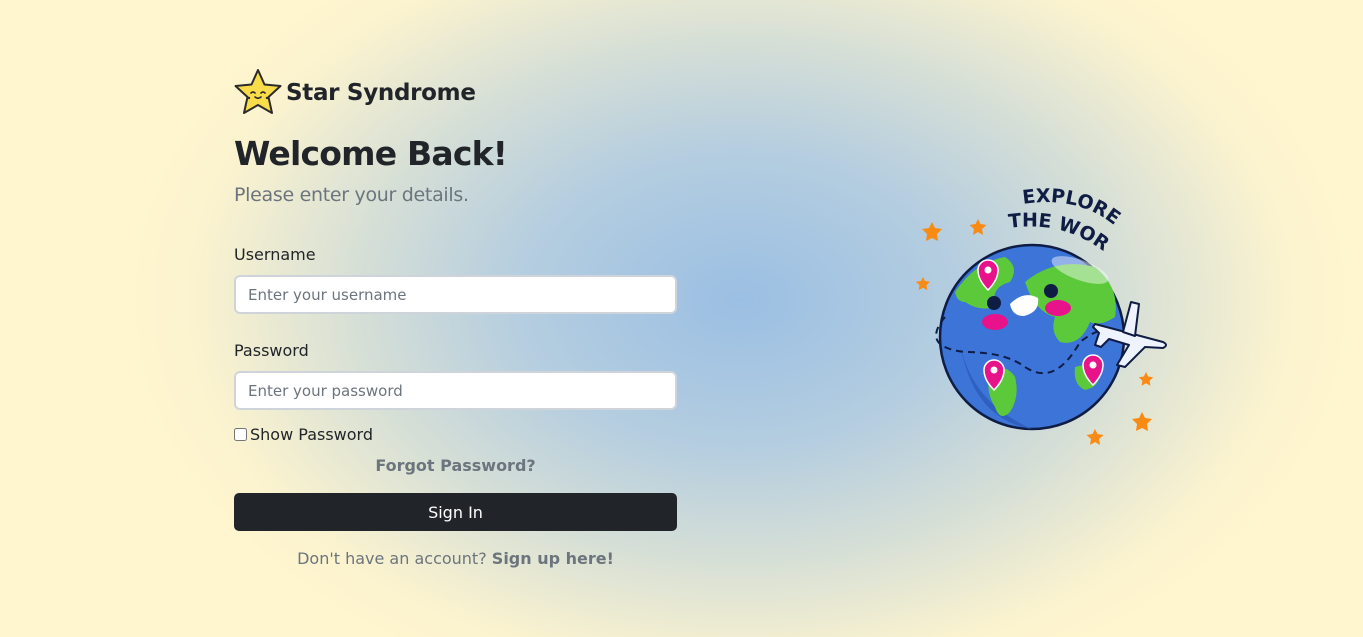 This screenshot has height=637, width=1363. I want to click on brand-name: Star Syndrome, so click(381, 93).